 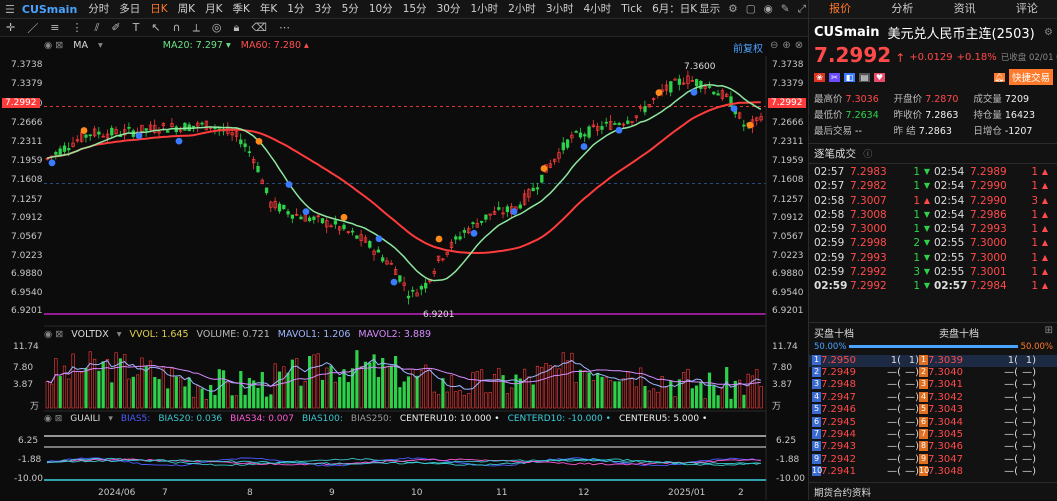 I want to click on guaili-toggle-icon: ◉ ⊠, so click(x=53, y=419).